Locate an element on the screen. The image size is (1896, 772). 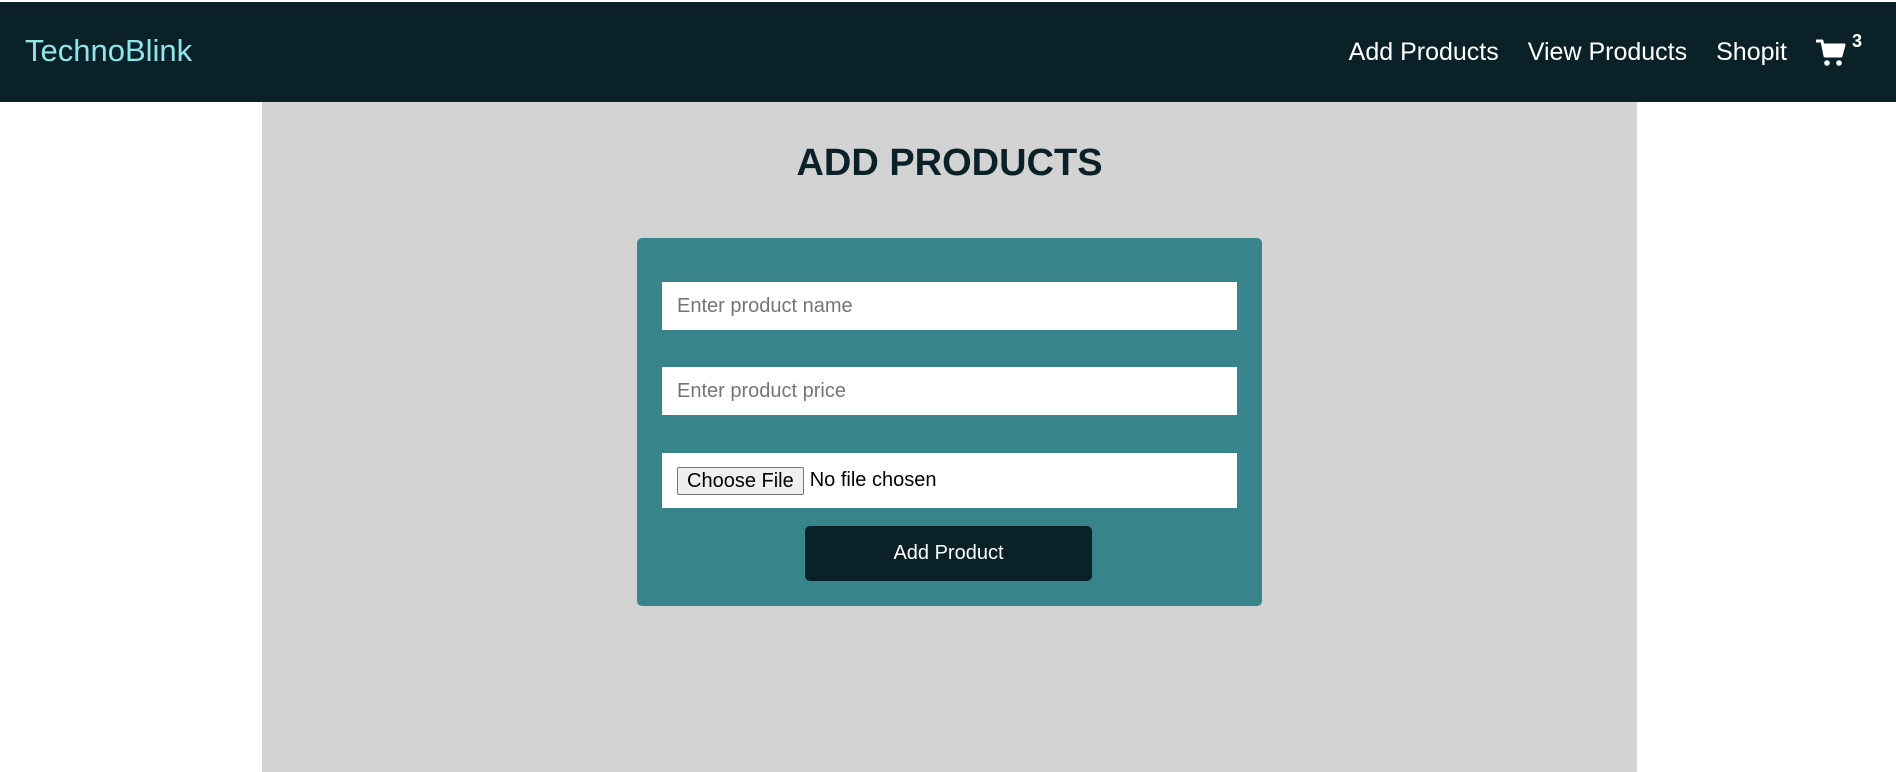
nav-link-view-products: View Products is located at coordinates (1607, 52).